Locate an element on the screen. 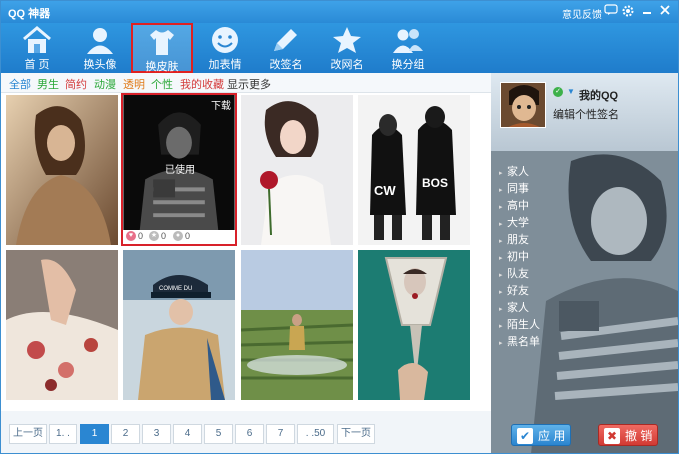  group-item: ▸ 好友 is located at coordinates (514, 290).